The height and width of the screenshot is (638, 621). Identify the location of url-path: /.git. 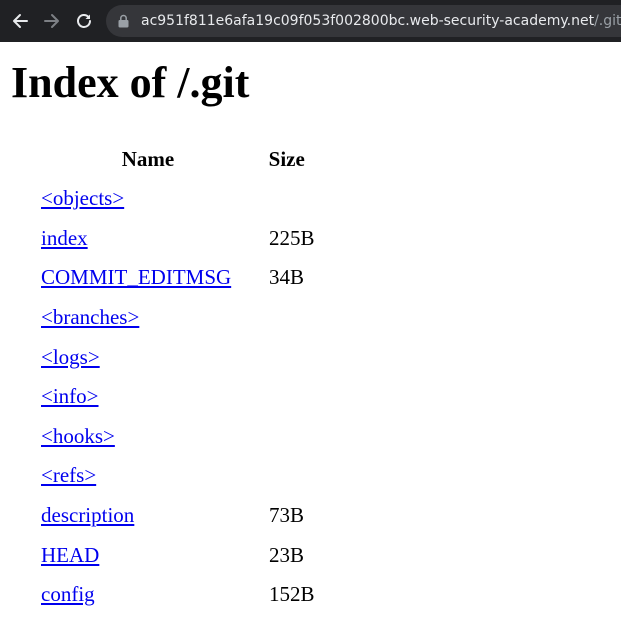
(607, 21).